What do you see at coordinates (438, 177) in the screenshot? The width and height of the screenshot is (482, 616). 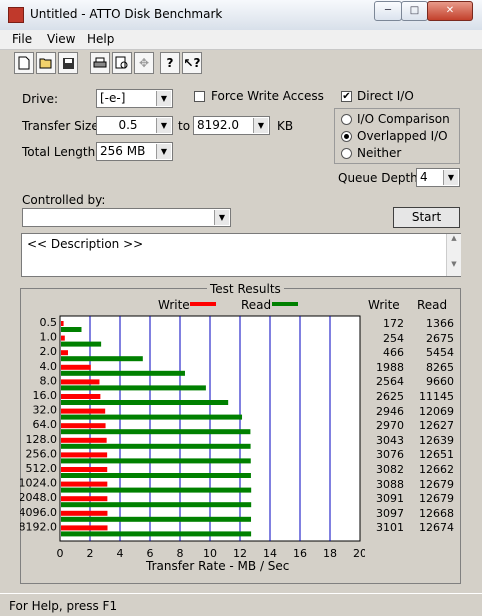 I see `queue-depth-select: 4 ▼` at bounding box center [438, 177].